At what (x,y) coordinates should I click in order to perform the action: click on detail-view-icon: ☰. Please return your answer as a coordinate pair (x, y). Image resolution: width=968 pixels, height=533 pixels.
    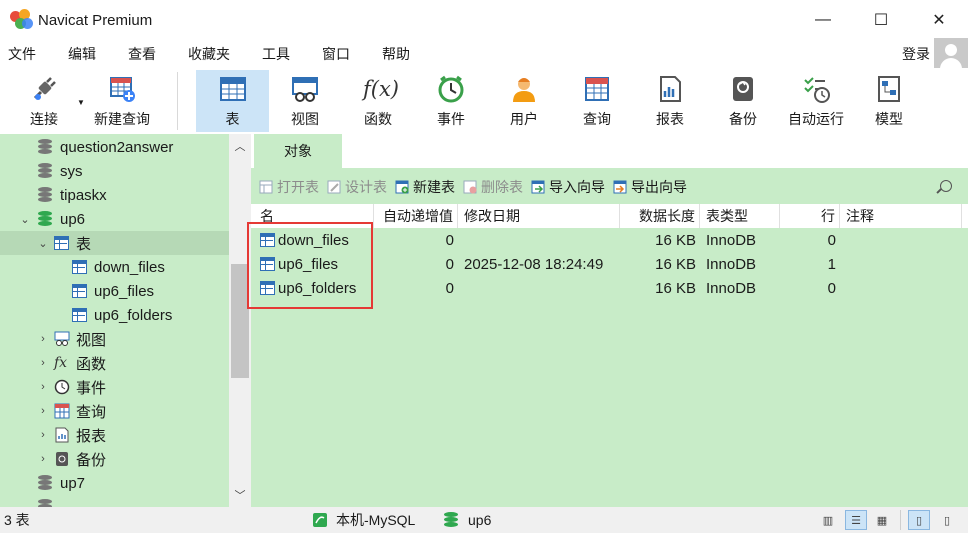
    Looking at the image, I should click on (856, 520).